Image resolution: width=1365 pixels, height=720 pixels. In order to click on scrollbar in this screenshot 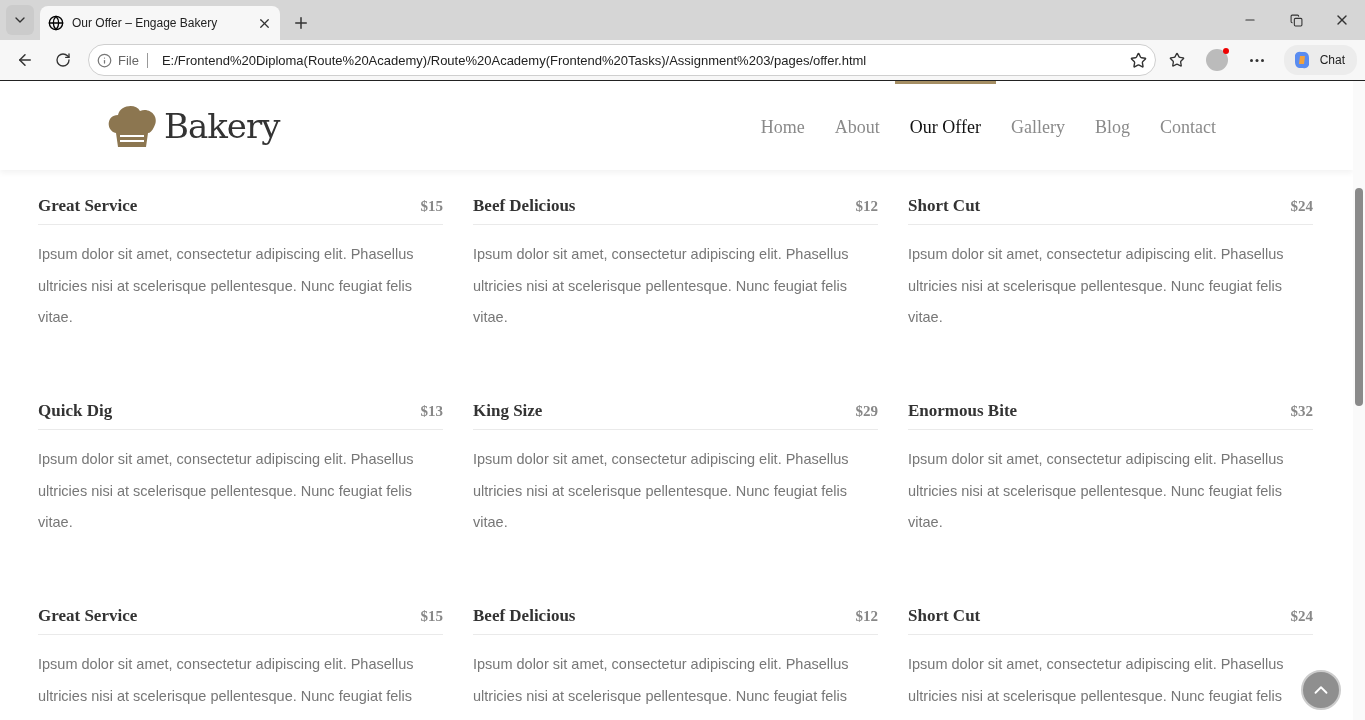, I will do `click(1359, 400)`.